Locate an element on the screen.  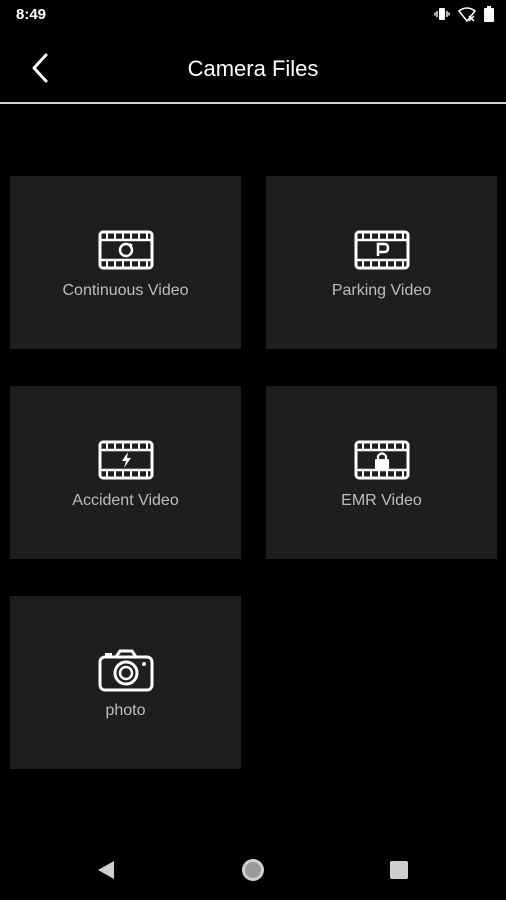
tile-photo: photo is located at coordinates (125, 682).